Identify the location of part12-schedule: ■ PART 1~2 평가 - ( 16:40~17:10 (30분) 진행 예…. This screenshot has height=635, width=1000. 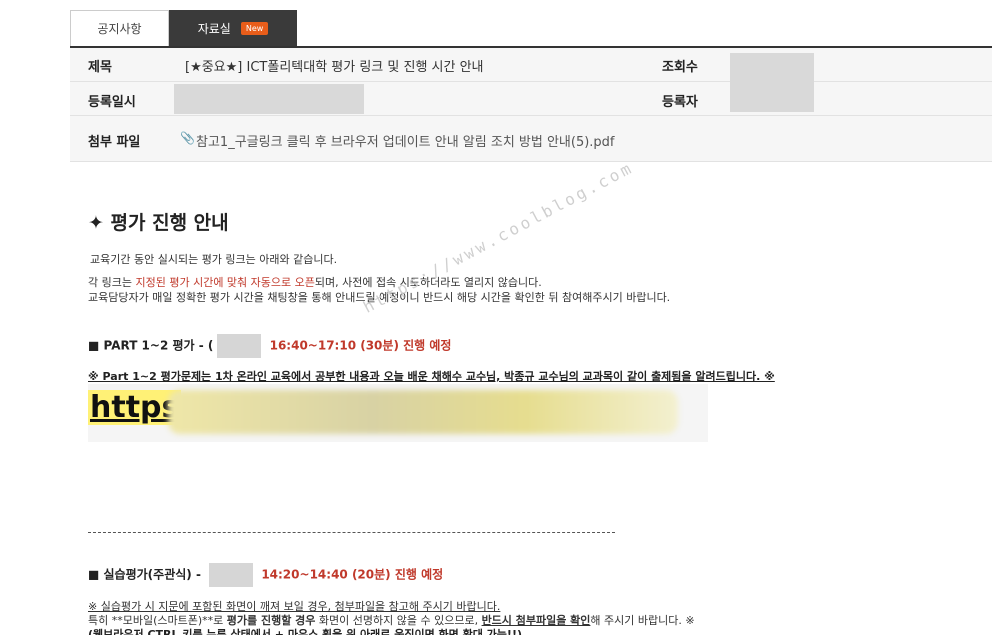
(269, 346).